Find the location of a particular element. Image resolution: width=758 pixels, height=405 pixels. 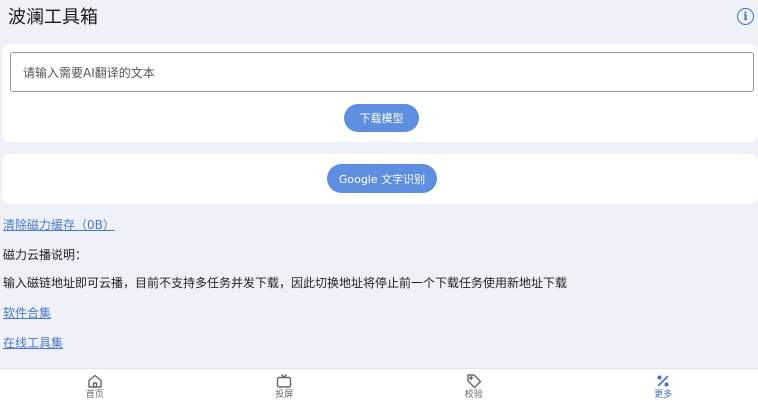

percent-icon is located at coordinates (663, 381).